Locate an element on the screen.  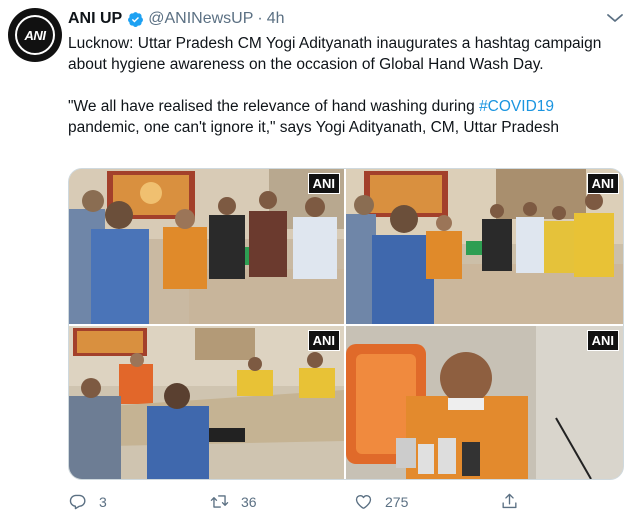
photo-2: ANI is located at coordinates (484, 246).